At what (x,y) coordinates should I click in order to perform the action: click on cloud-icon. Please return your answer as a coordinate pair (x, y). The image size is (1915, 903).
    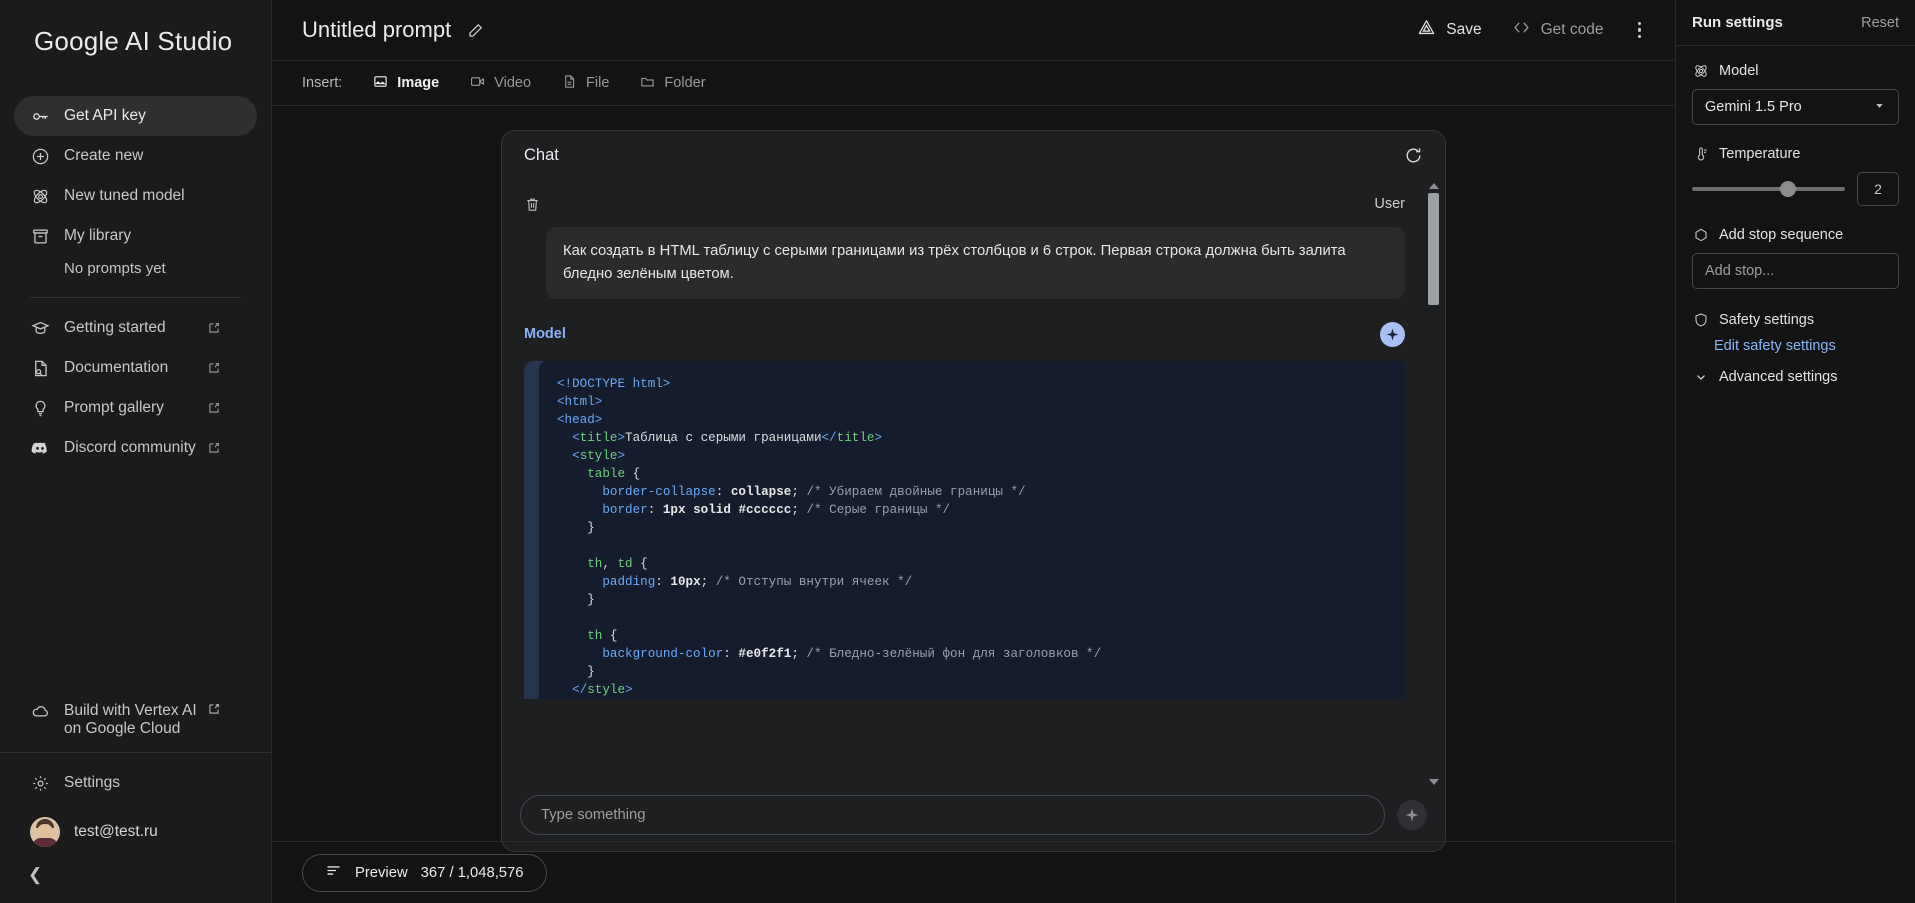
    Looking at the image, I should click on (40, 711).